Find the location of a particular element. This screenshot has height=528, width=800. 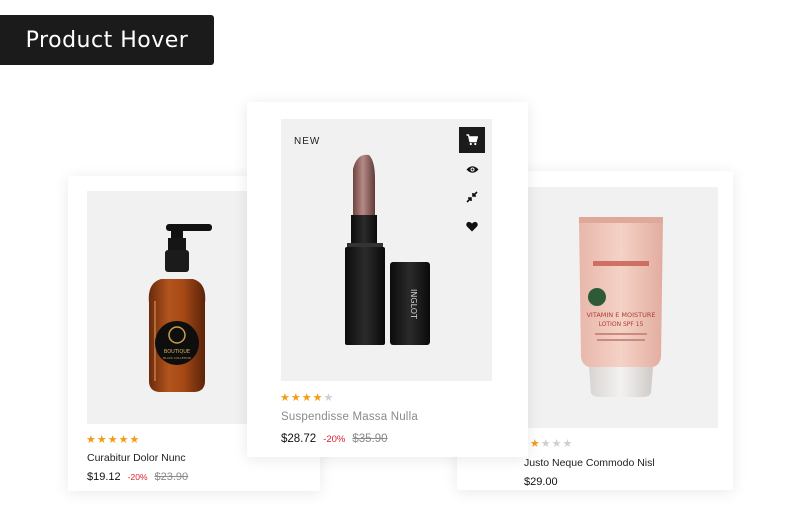

price-row-2: $28.72 -20% $35.90 is located at coordinates (334, 439).